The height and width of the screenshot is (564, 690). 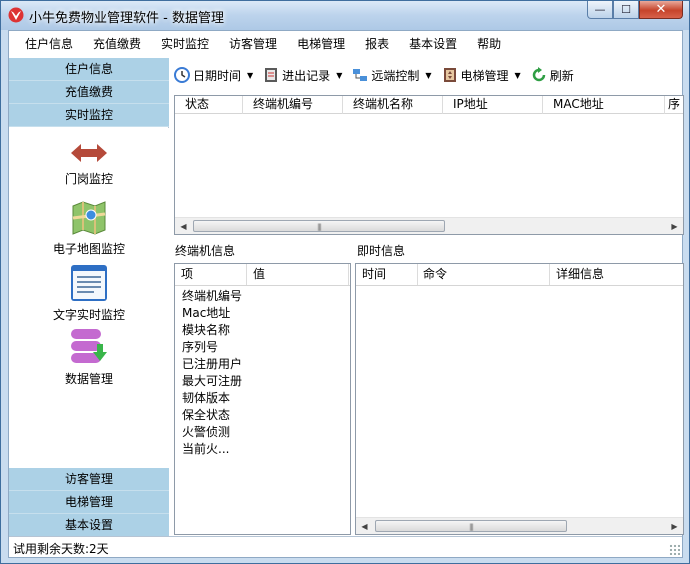 I want to click on list-item: 保全状态, so click(x=266, y=415).